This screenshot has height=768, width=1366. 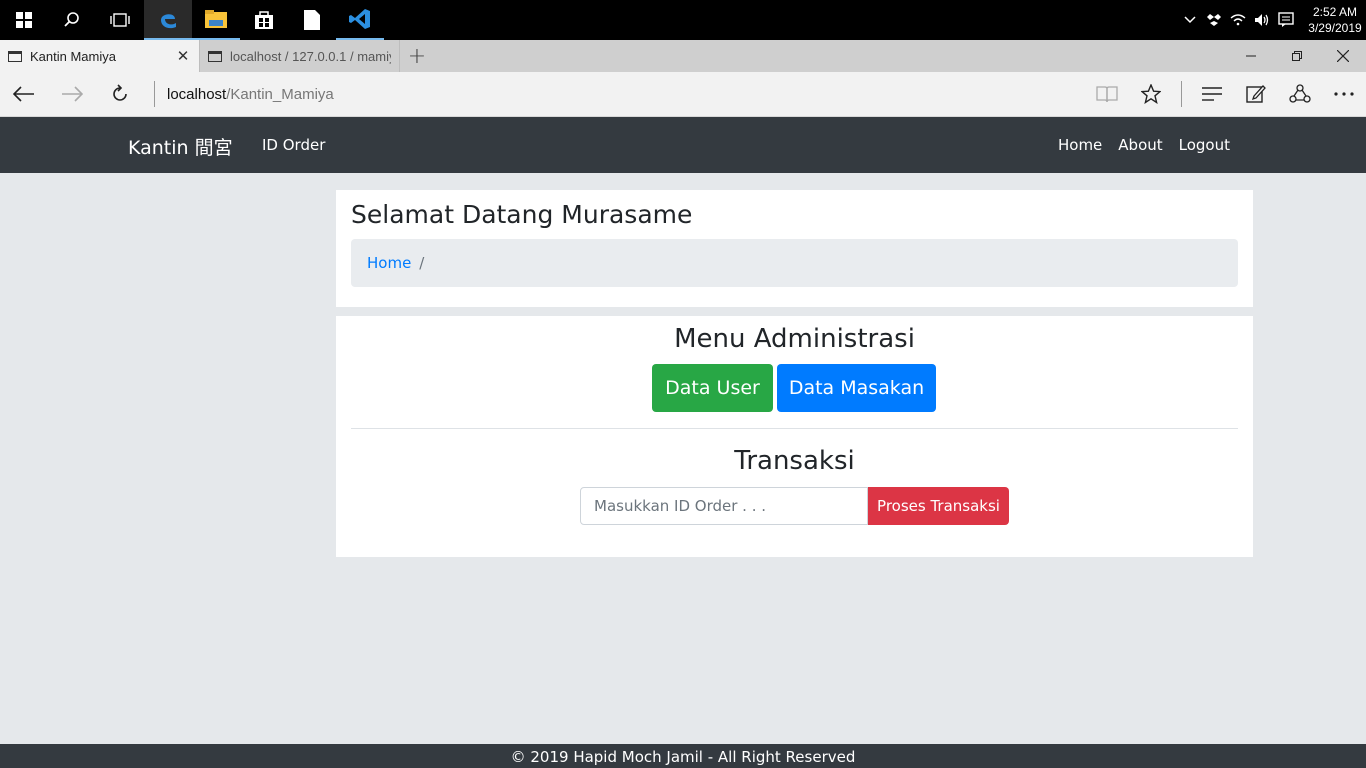 I want to click on restore-icon, so click(x=1297, y=56).